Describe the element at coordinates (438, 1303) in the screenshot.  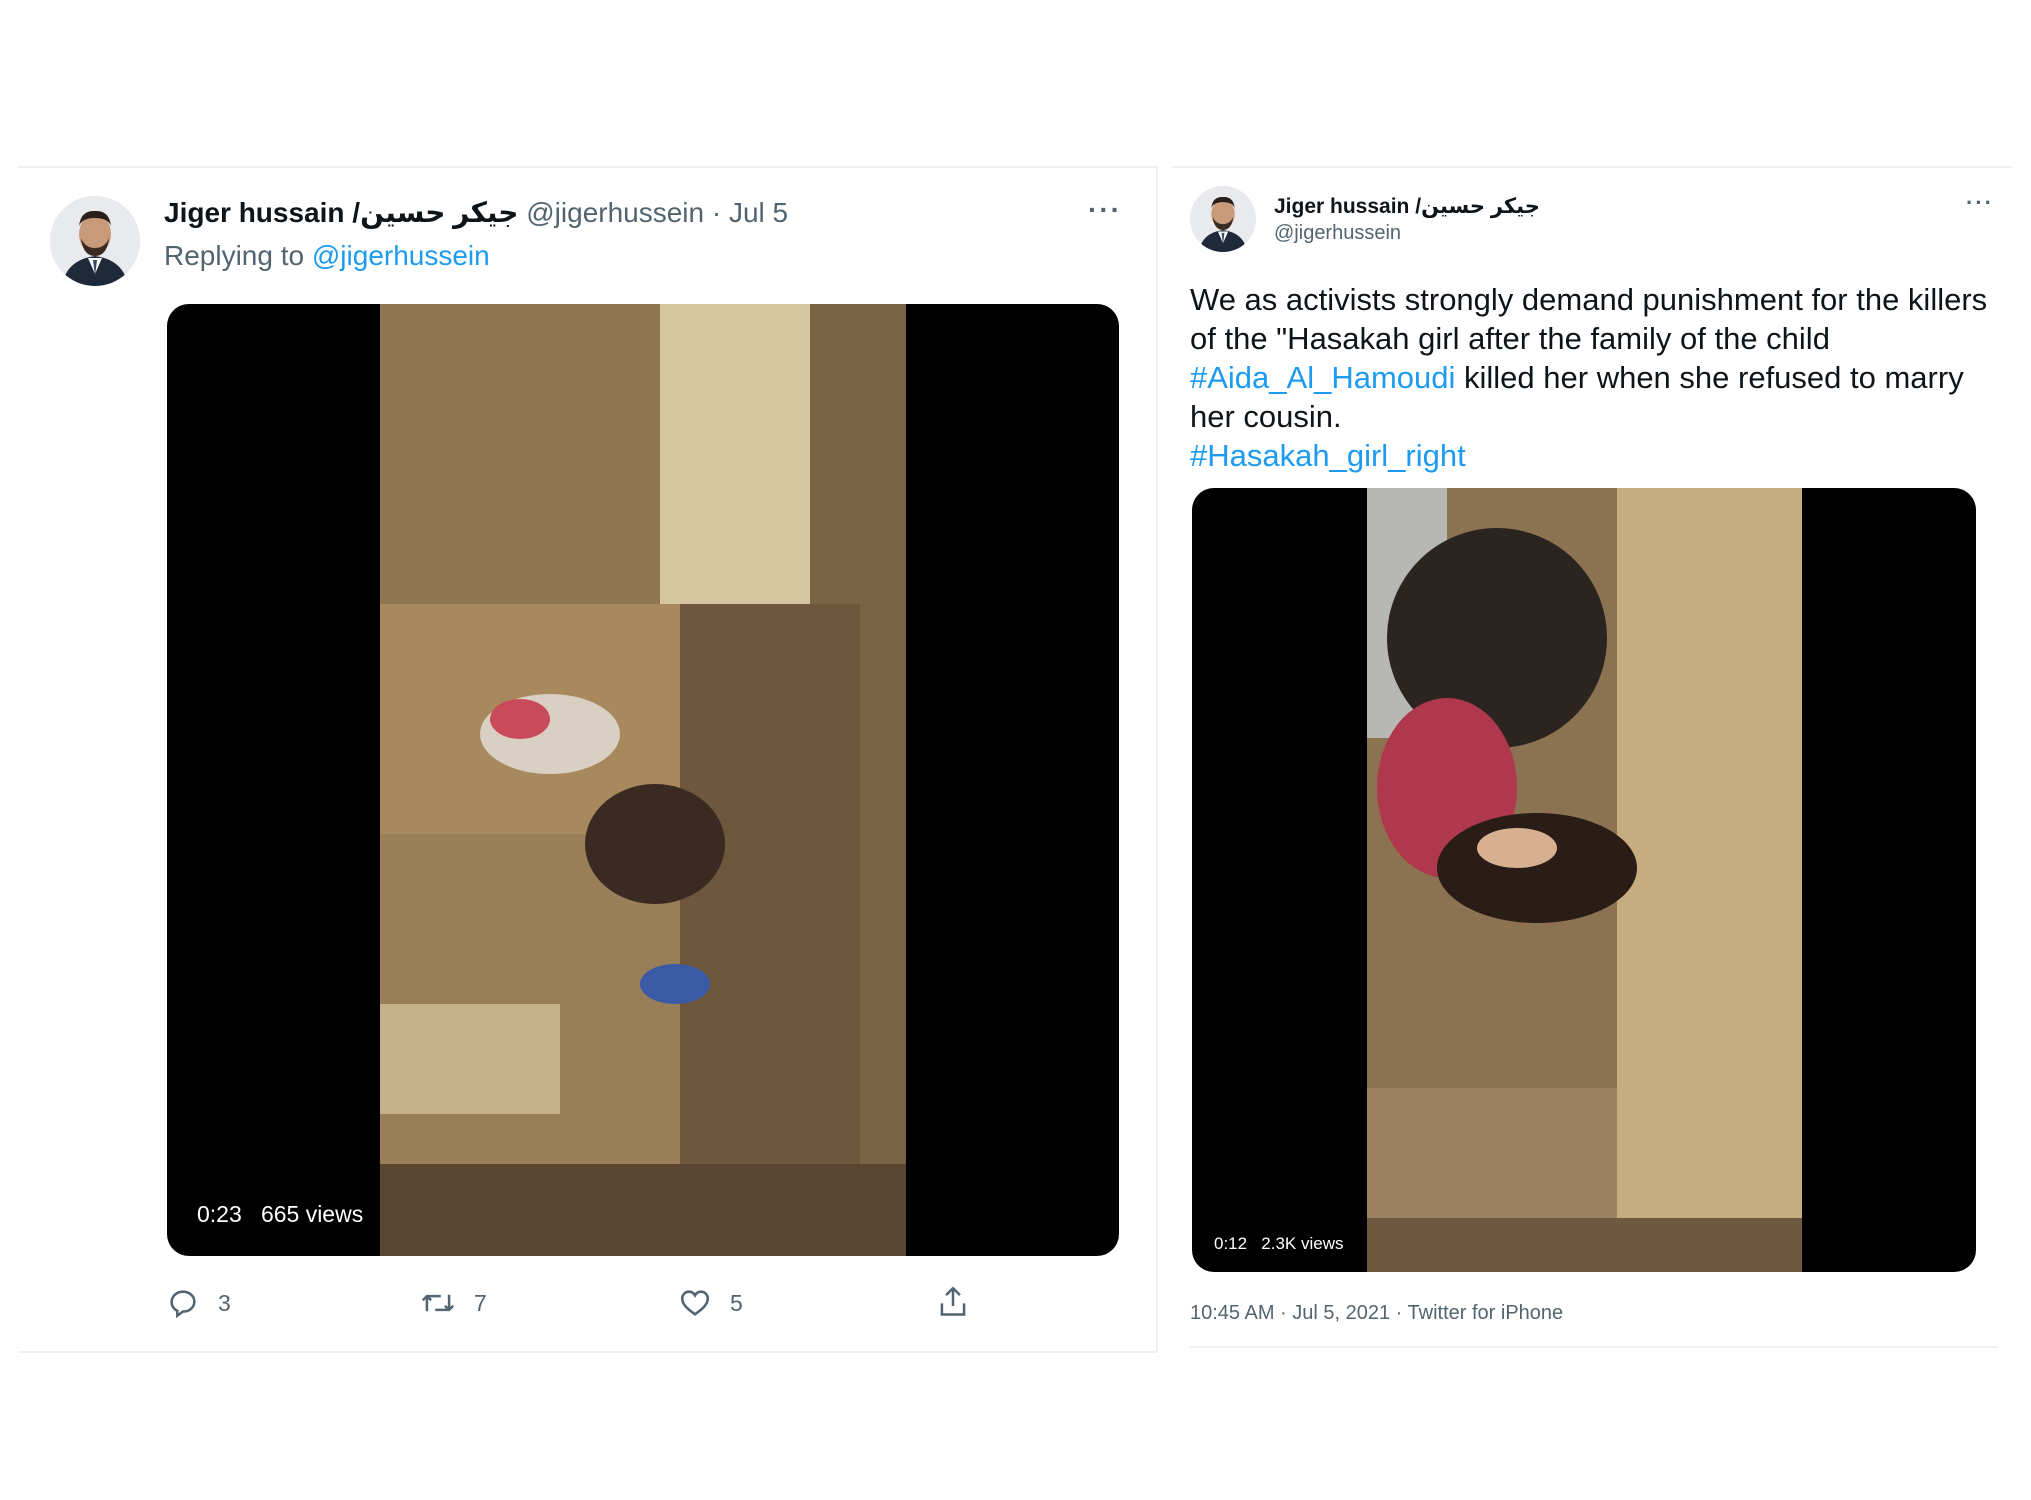
I see `retweet-icon` at that location.